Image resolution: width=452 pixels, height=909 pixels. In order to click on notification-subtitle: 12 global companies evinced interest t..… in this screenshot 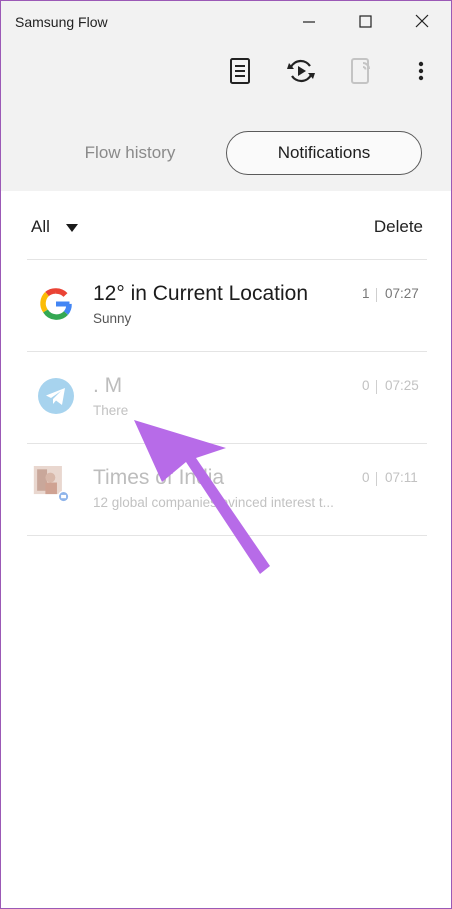, I will do `click(213, 502)`.